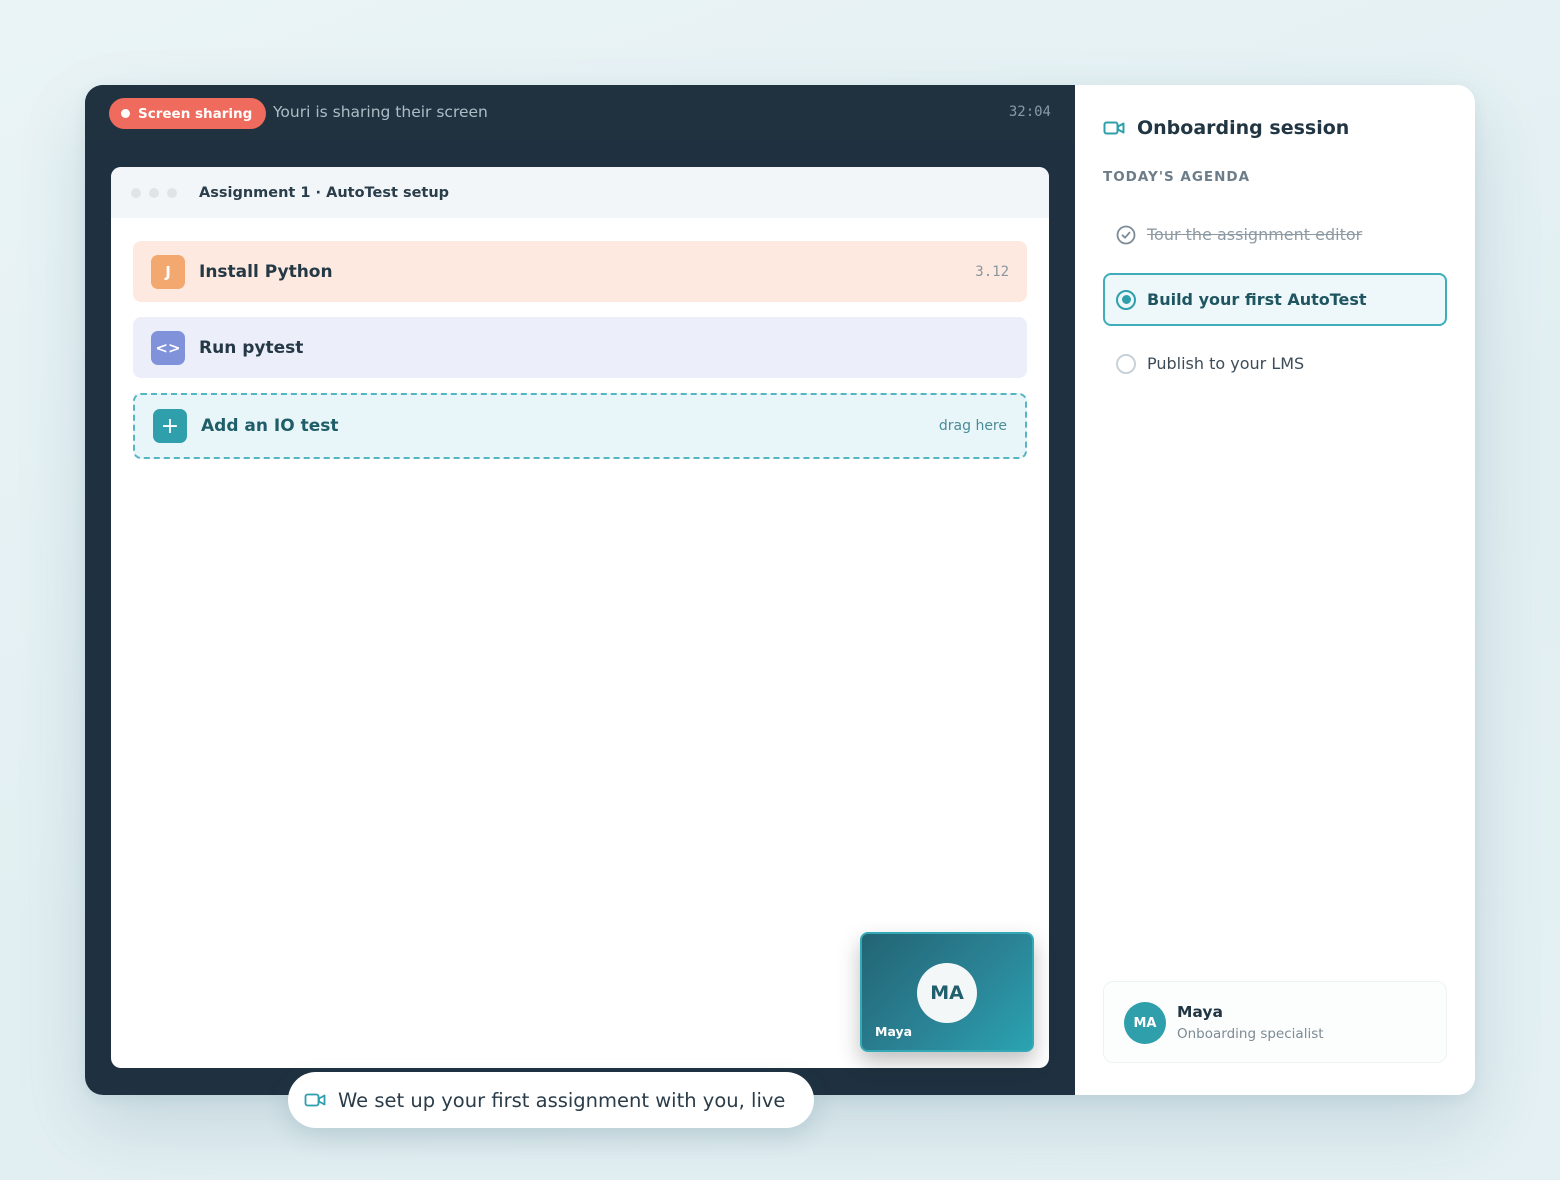 This screenshot has width=1560, height=1180. I want to click on session-timer: 32:04, so click(1029, 112).